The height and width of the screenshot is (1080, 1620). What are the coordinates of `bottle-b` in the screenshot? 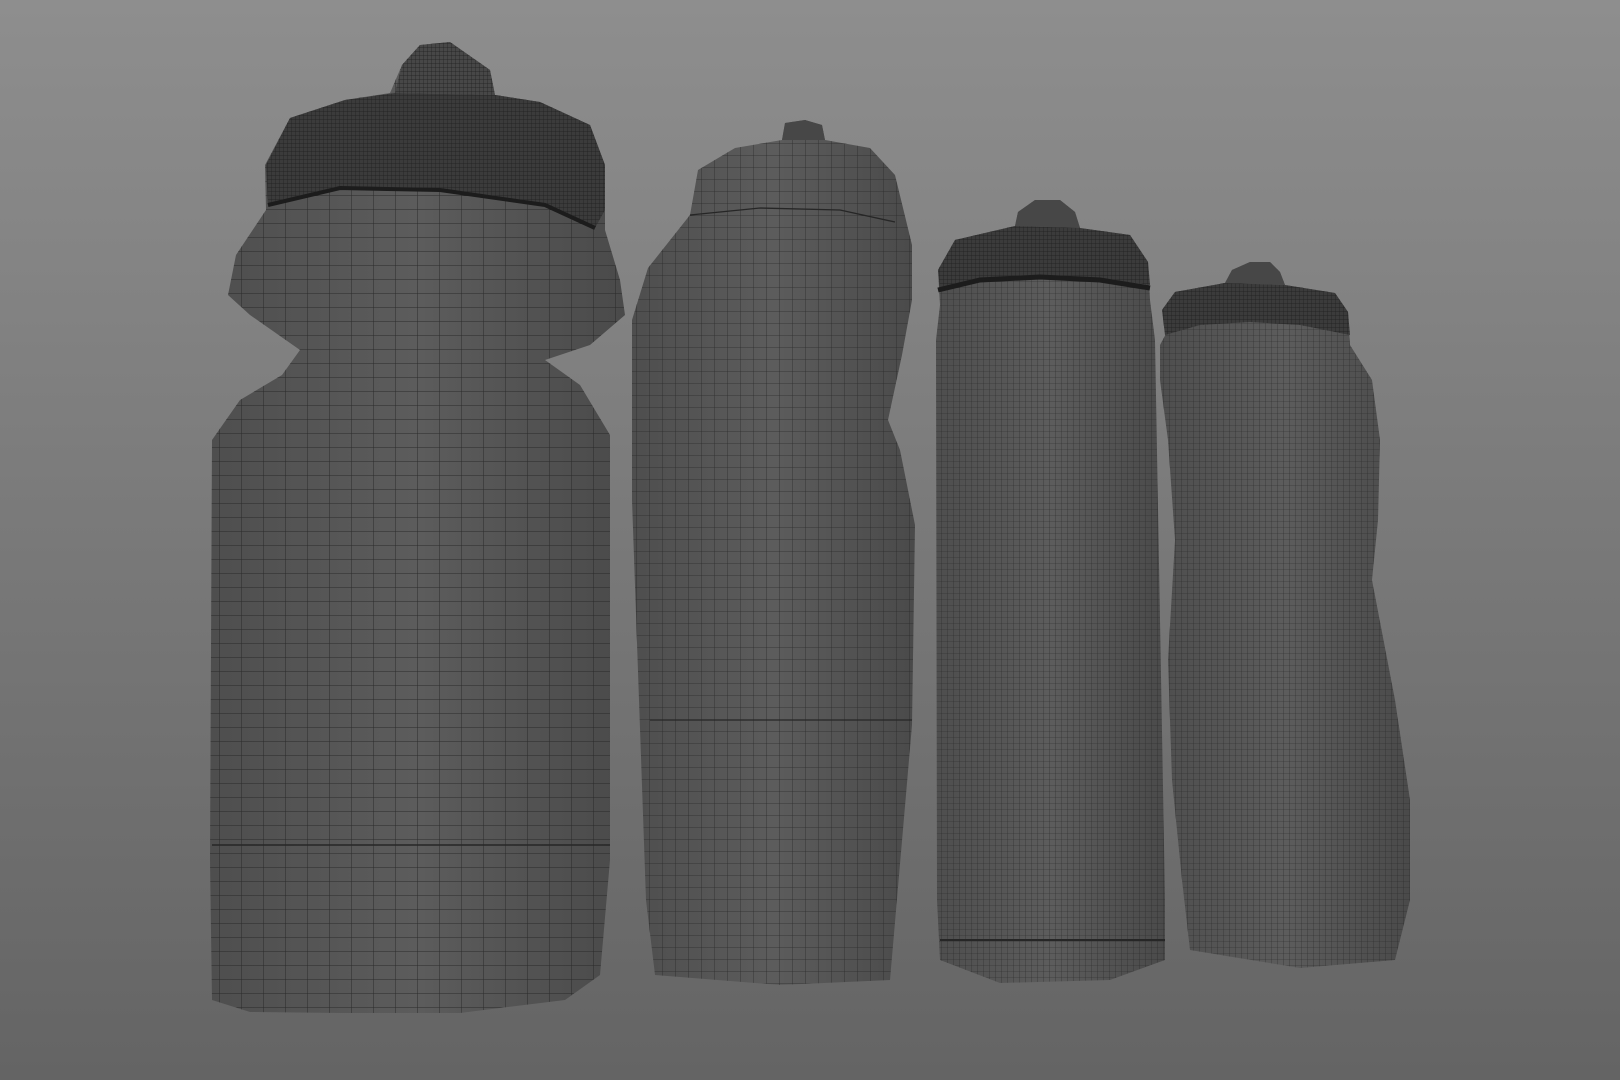 It's located at (773, 552).